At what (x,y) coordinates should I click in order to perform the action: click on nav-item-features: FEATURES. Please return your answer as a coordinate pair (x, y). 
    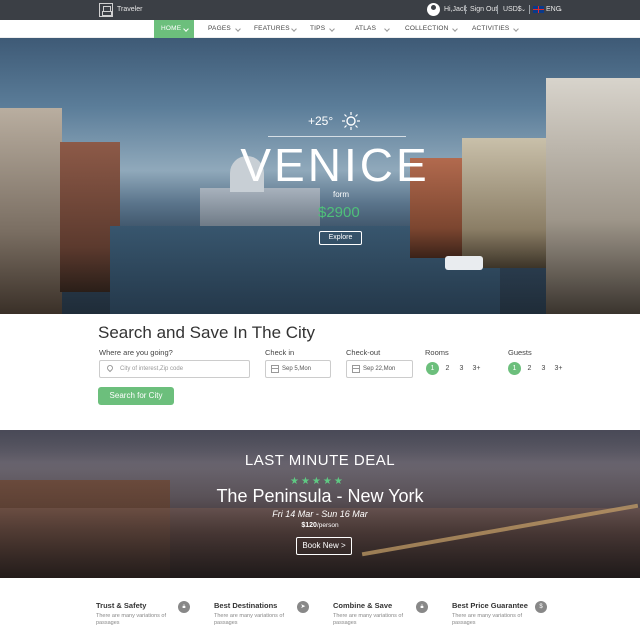
    Looking at the image, I should click on (278, 29).